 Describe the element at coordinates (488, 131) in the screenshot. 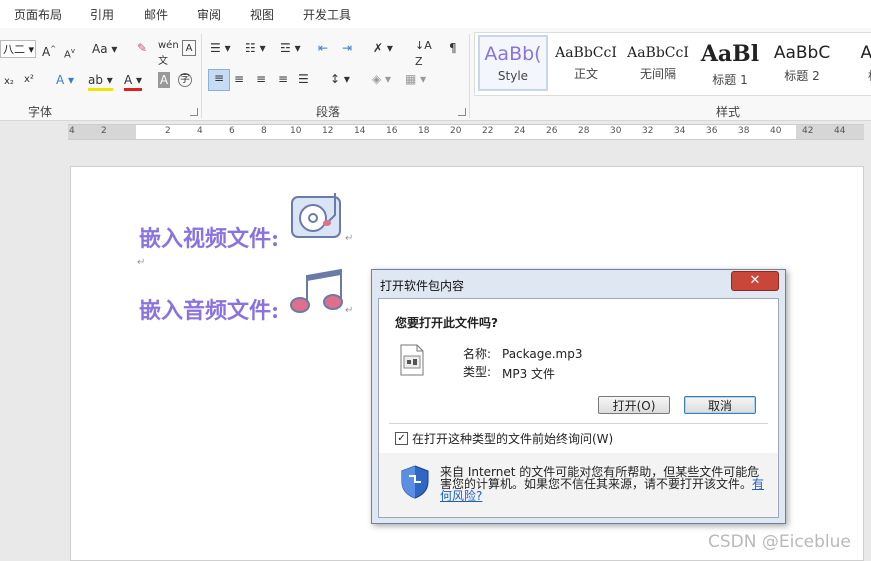

I see `ruler-tick: 22` at that location.